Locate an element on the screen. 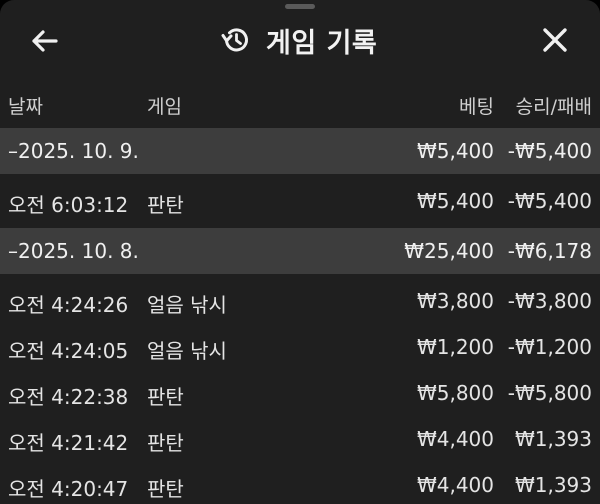 This screenshot has width=600, height=504. column-game: 게임 is located at coordinates (164, 107).